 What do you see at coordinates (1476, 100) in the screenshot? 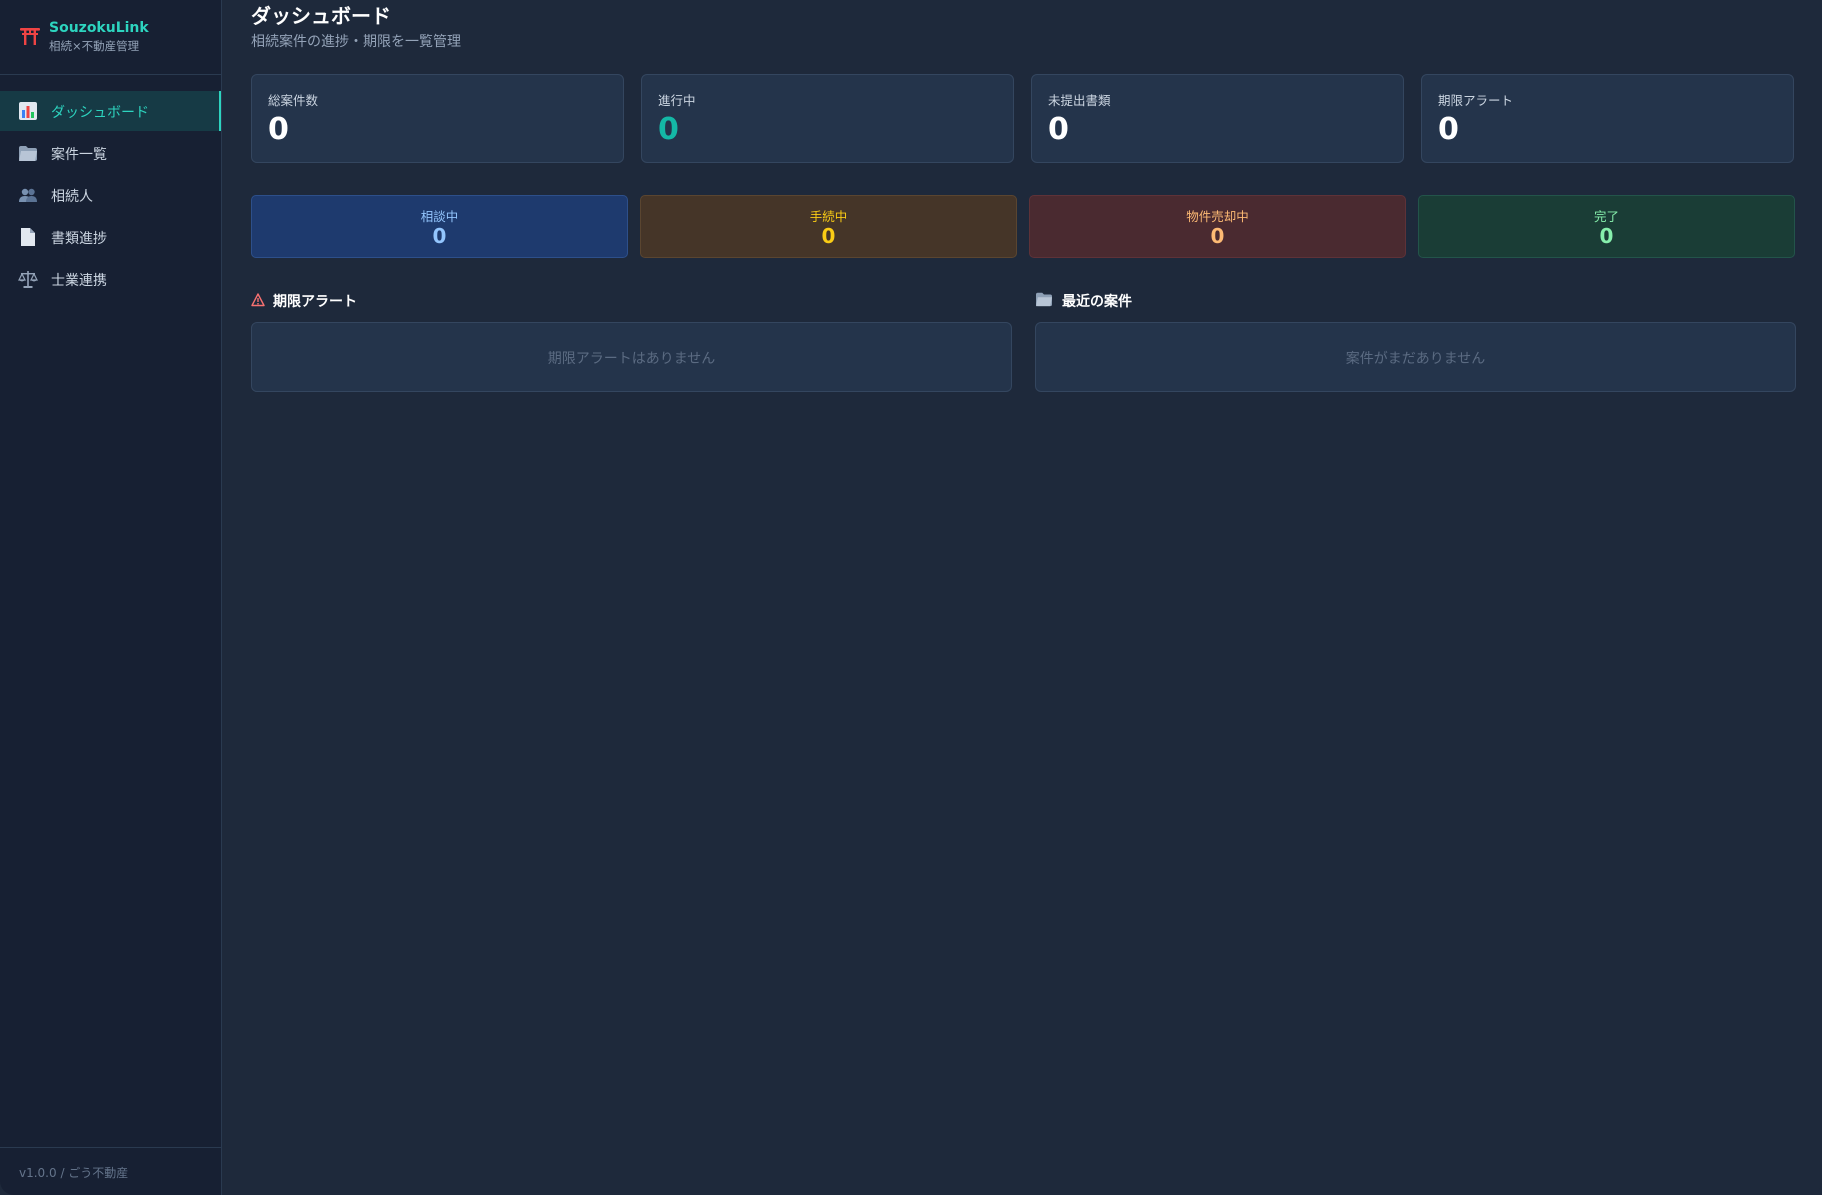
I see `stat-label: 期限アラート` at bounding box center [1476, 100].